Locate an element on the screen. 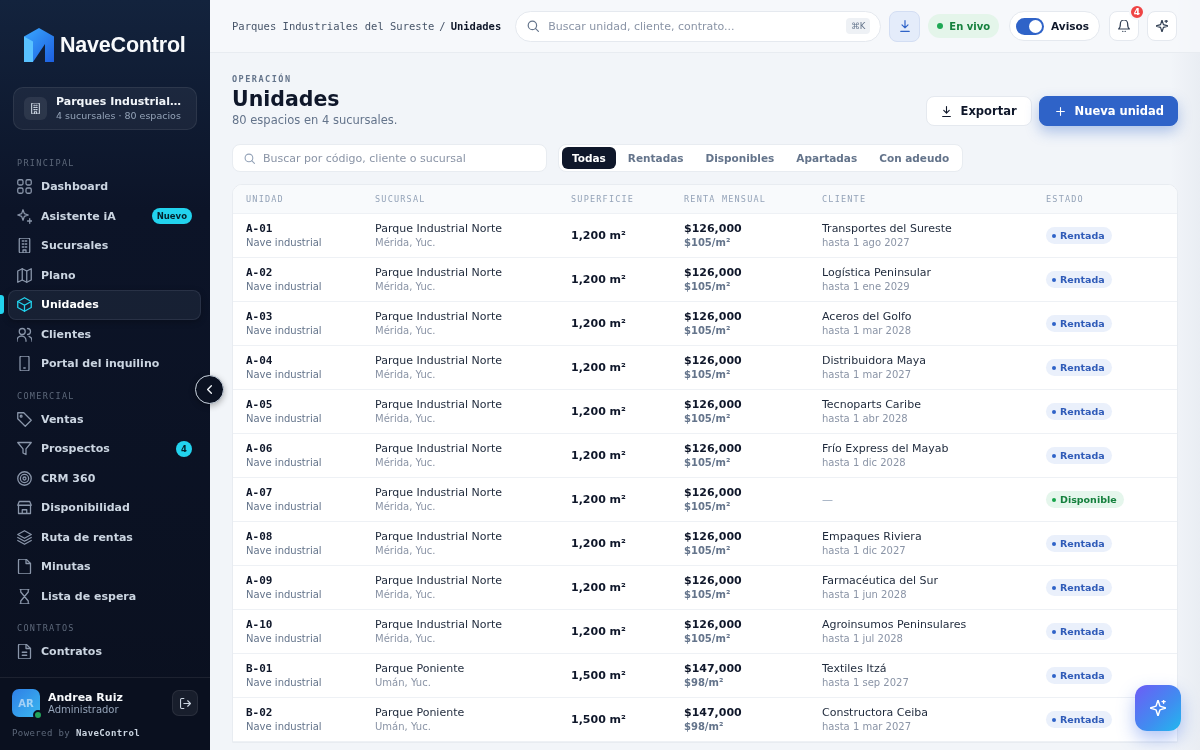 Image resolution: width=1200 pixels, height=750 pixels. bell-icon is located at coordinates (1124, 26).